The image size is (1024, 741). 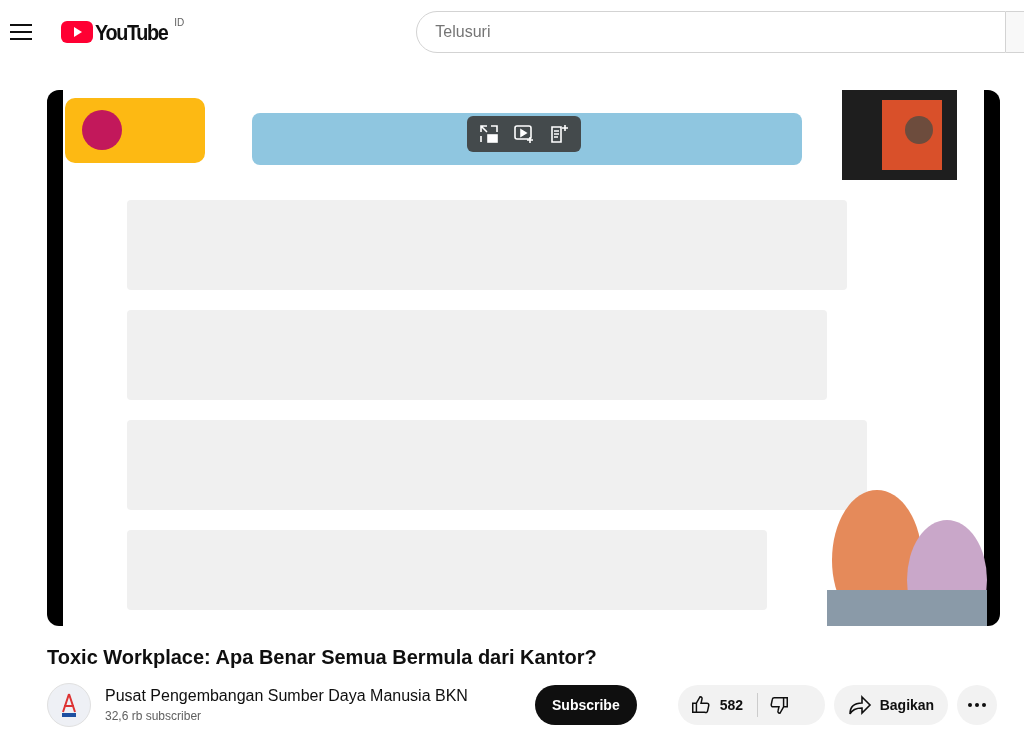 What do you see at coordinates (21, 32) in the screenshot?
I see `menu-icon` at bounding box center [21, 32].